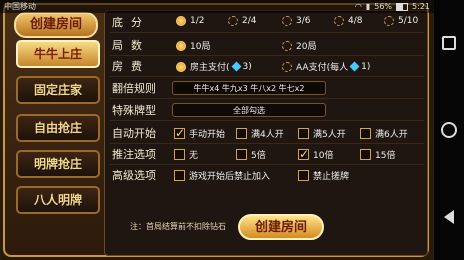 Image resolution: width=464 pixels, height=260 pixels. Describe the element at coordinates (242, 21) in the screenshot. I see `base-score-option-2: 2/4` at that location.